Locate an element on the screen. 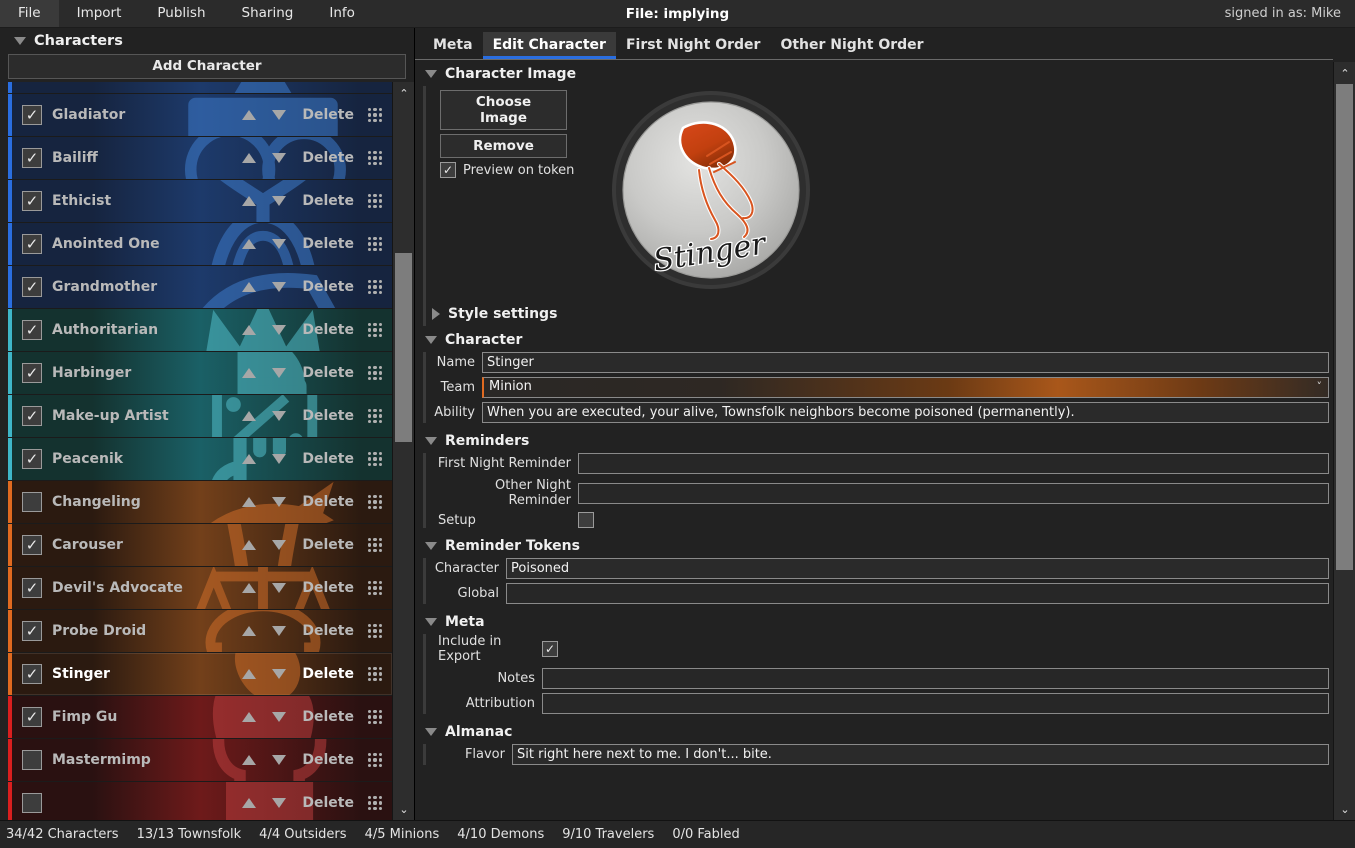  first-night-reminder-input is located at coordinates (953, 463).